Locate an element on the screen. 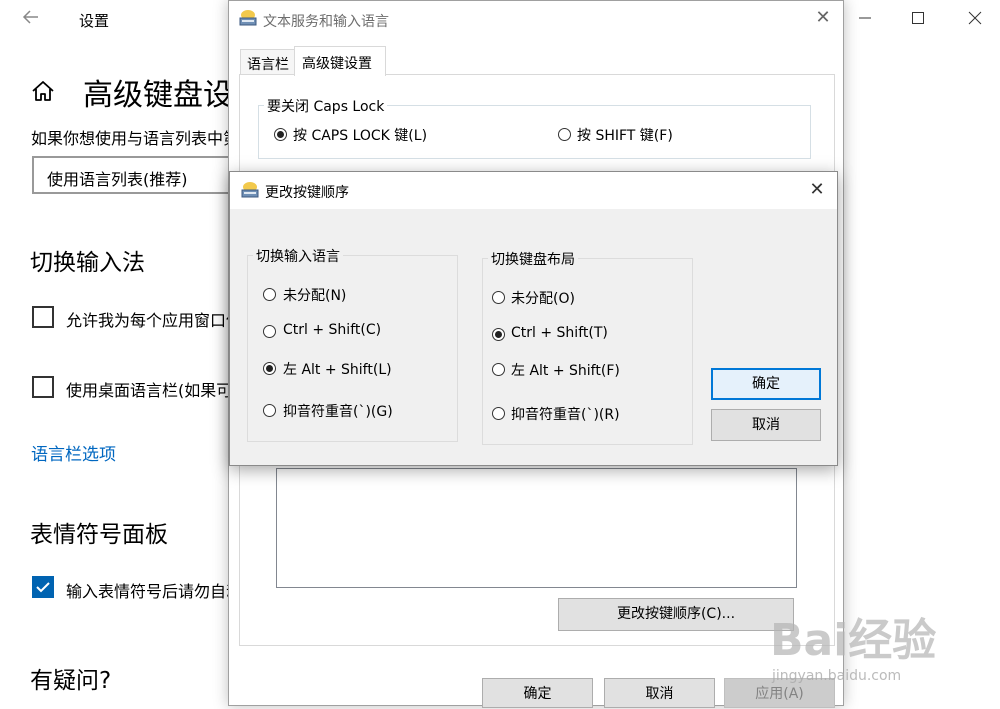 The width and height of the screenshot is (1000, 709). help-heading: 有疑问? is located at coordinates (71, 681).